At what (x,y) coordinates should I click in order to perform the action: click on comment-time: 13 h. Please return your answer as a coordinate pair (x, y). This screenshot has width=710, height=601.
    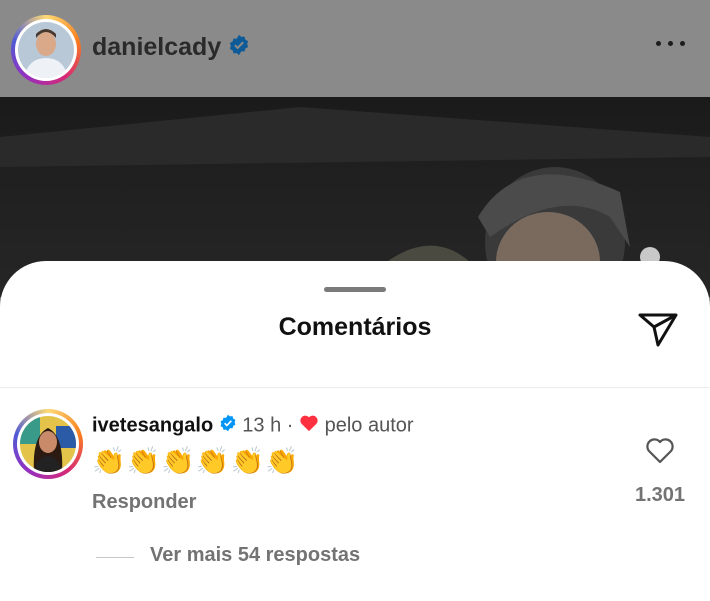
    Looking at the image, I should click on (262, 425).